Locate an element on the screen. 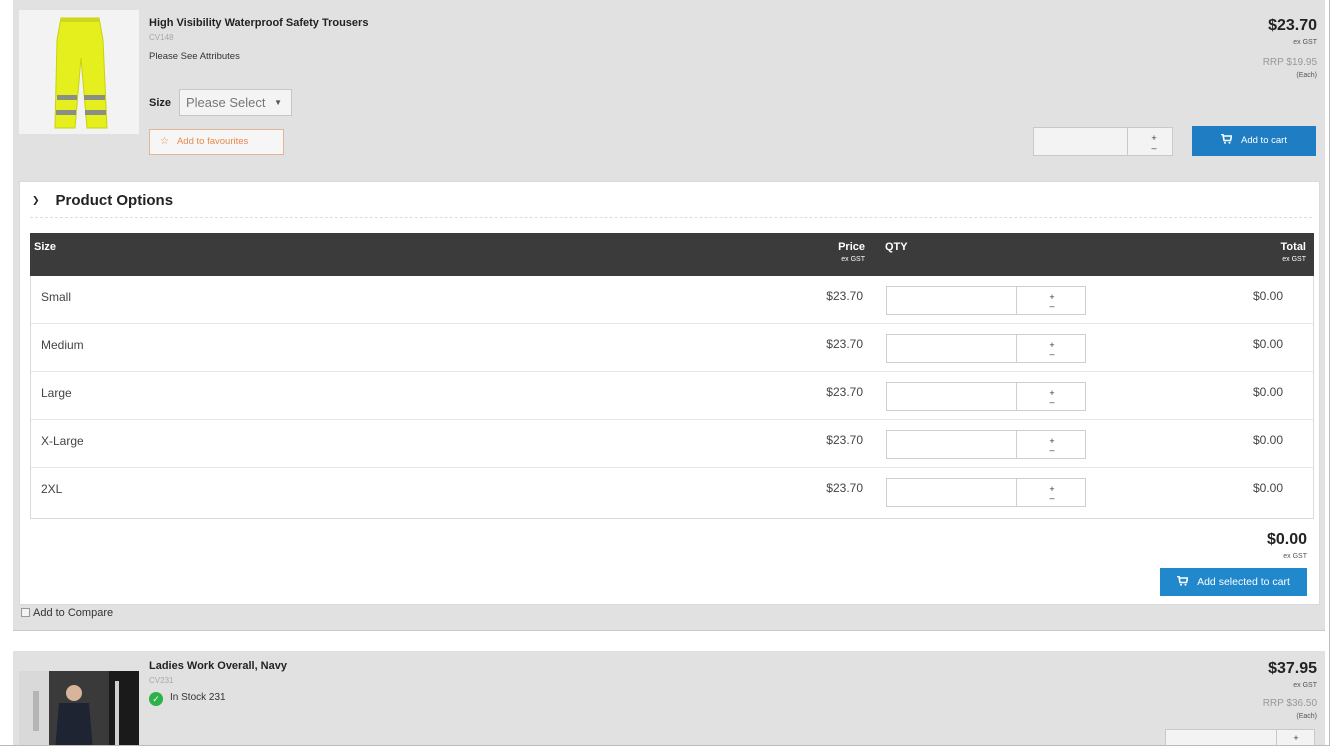 This screenshot has width=1337, height=748. row-size: Small is located at coordinates (56, 297).